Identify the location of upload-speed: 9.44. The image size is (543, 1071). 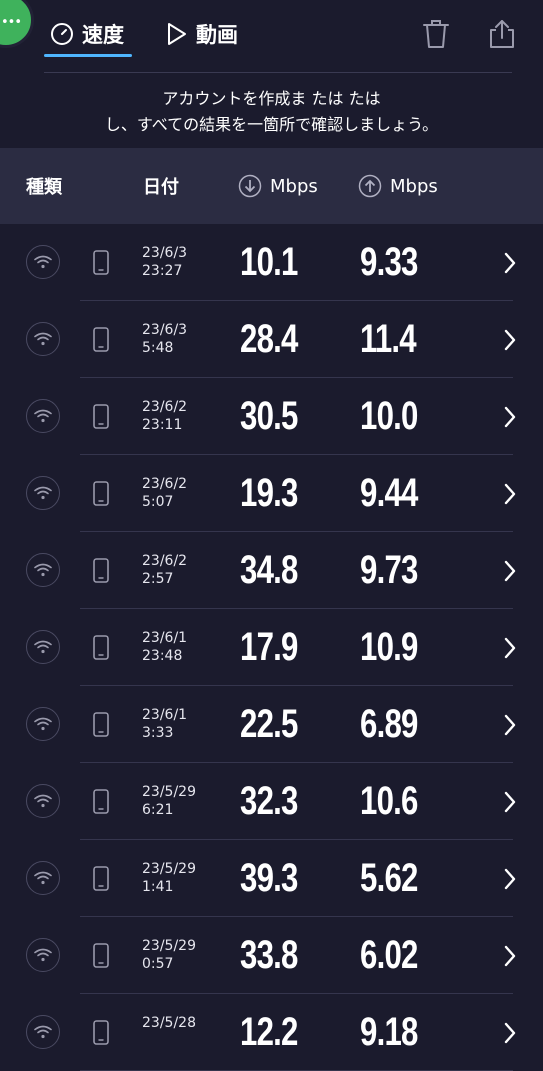
(389, 493).